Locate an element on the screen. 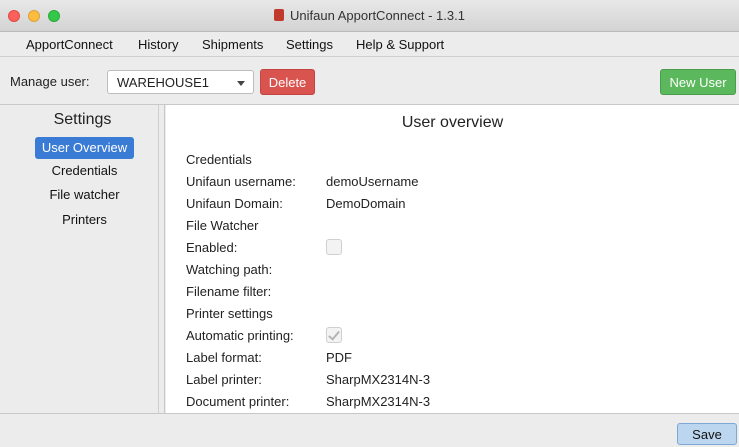 The height and width of the screenshot is (447, 739). menu-settings: Settings is located at coordinates (309, 44).